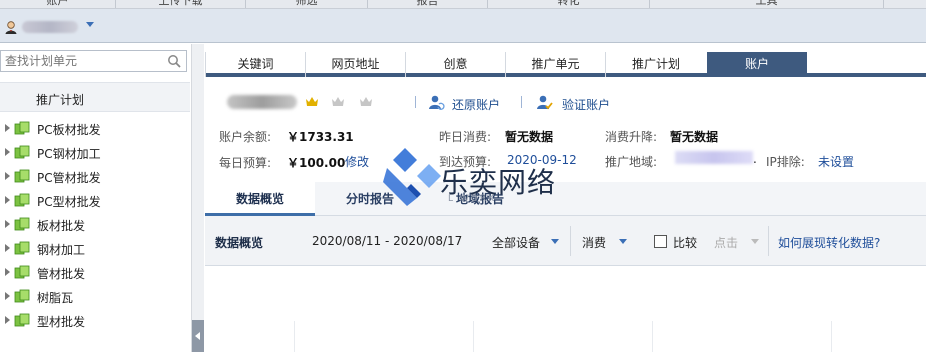  Describe the element at coordinates (80, 61) in the screenshot. I see `plan-search-input` at that location.